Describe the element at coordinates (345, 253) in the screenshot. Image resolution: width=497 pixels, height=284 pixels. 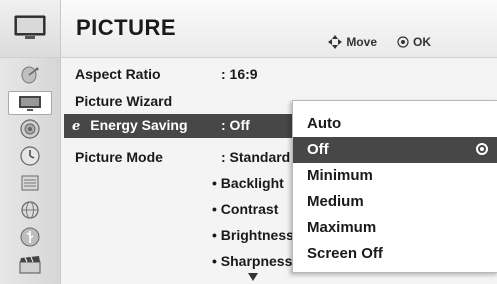
I see `option-screen-off-label: Screen Off` at that location.